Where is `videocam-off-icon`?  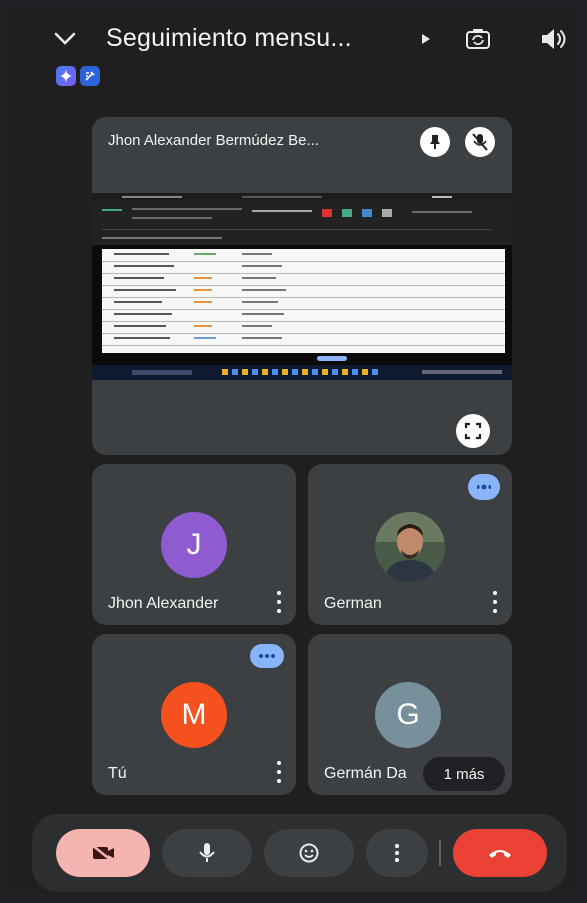 videocam-off-icon is located at coordinates (102, 853).